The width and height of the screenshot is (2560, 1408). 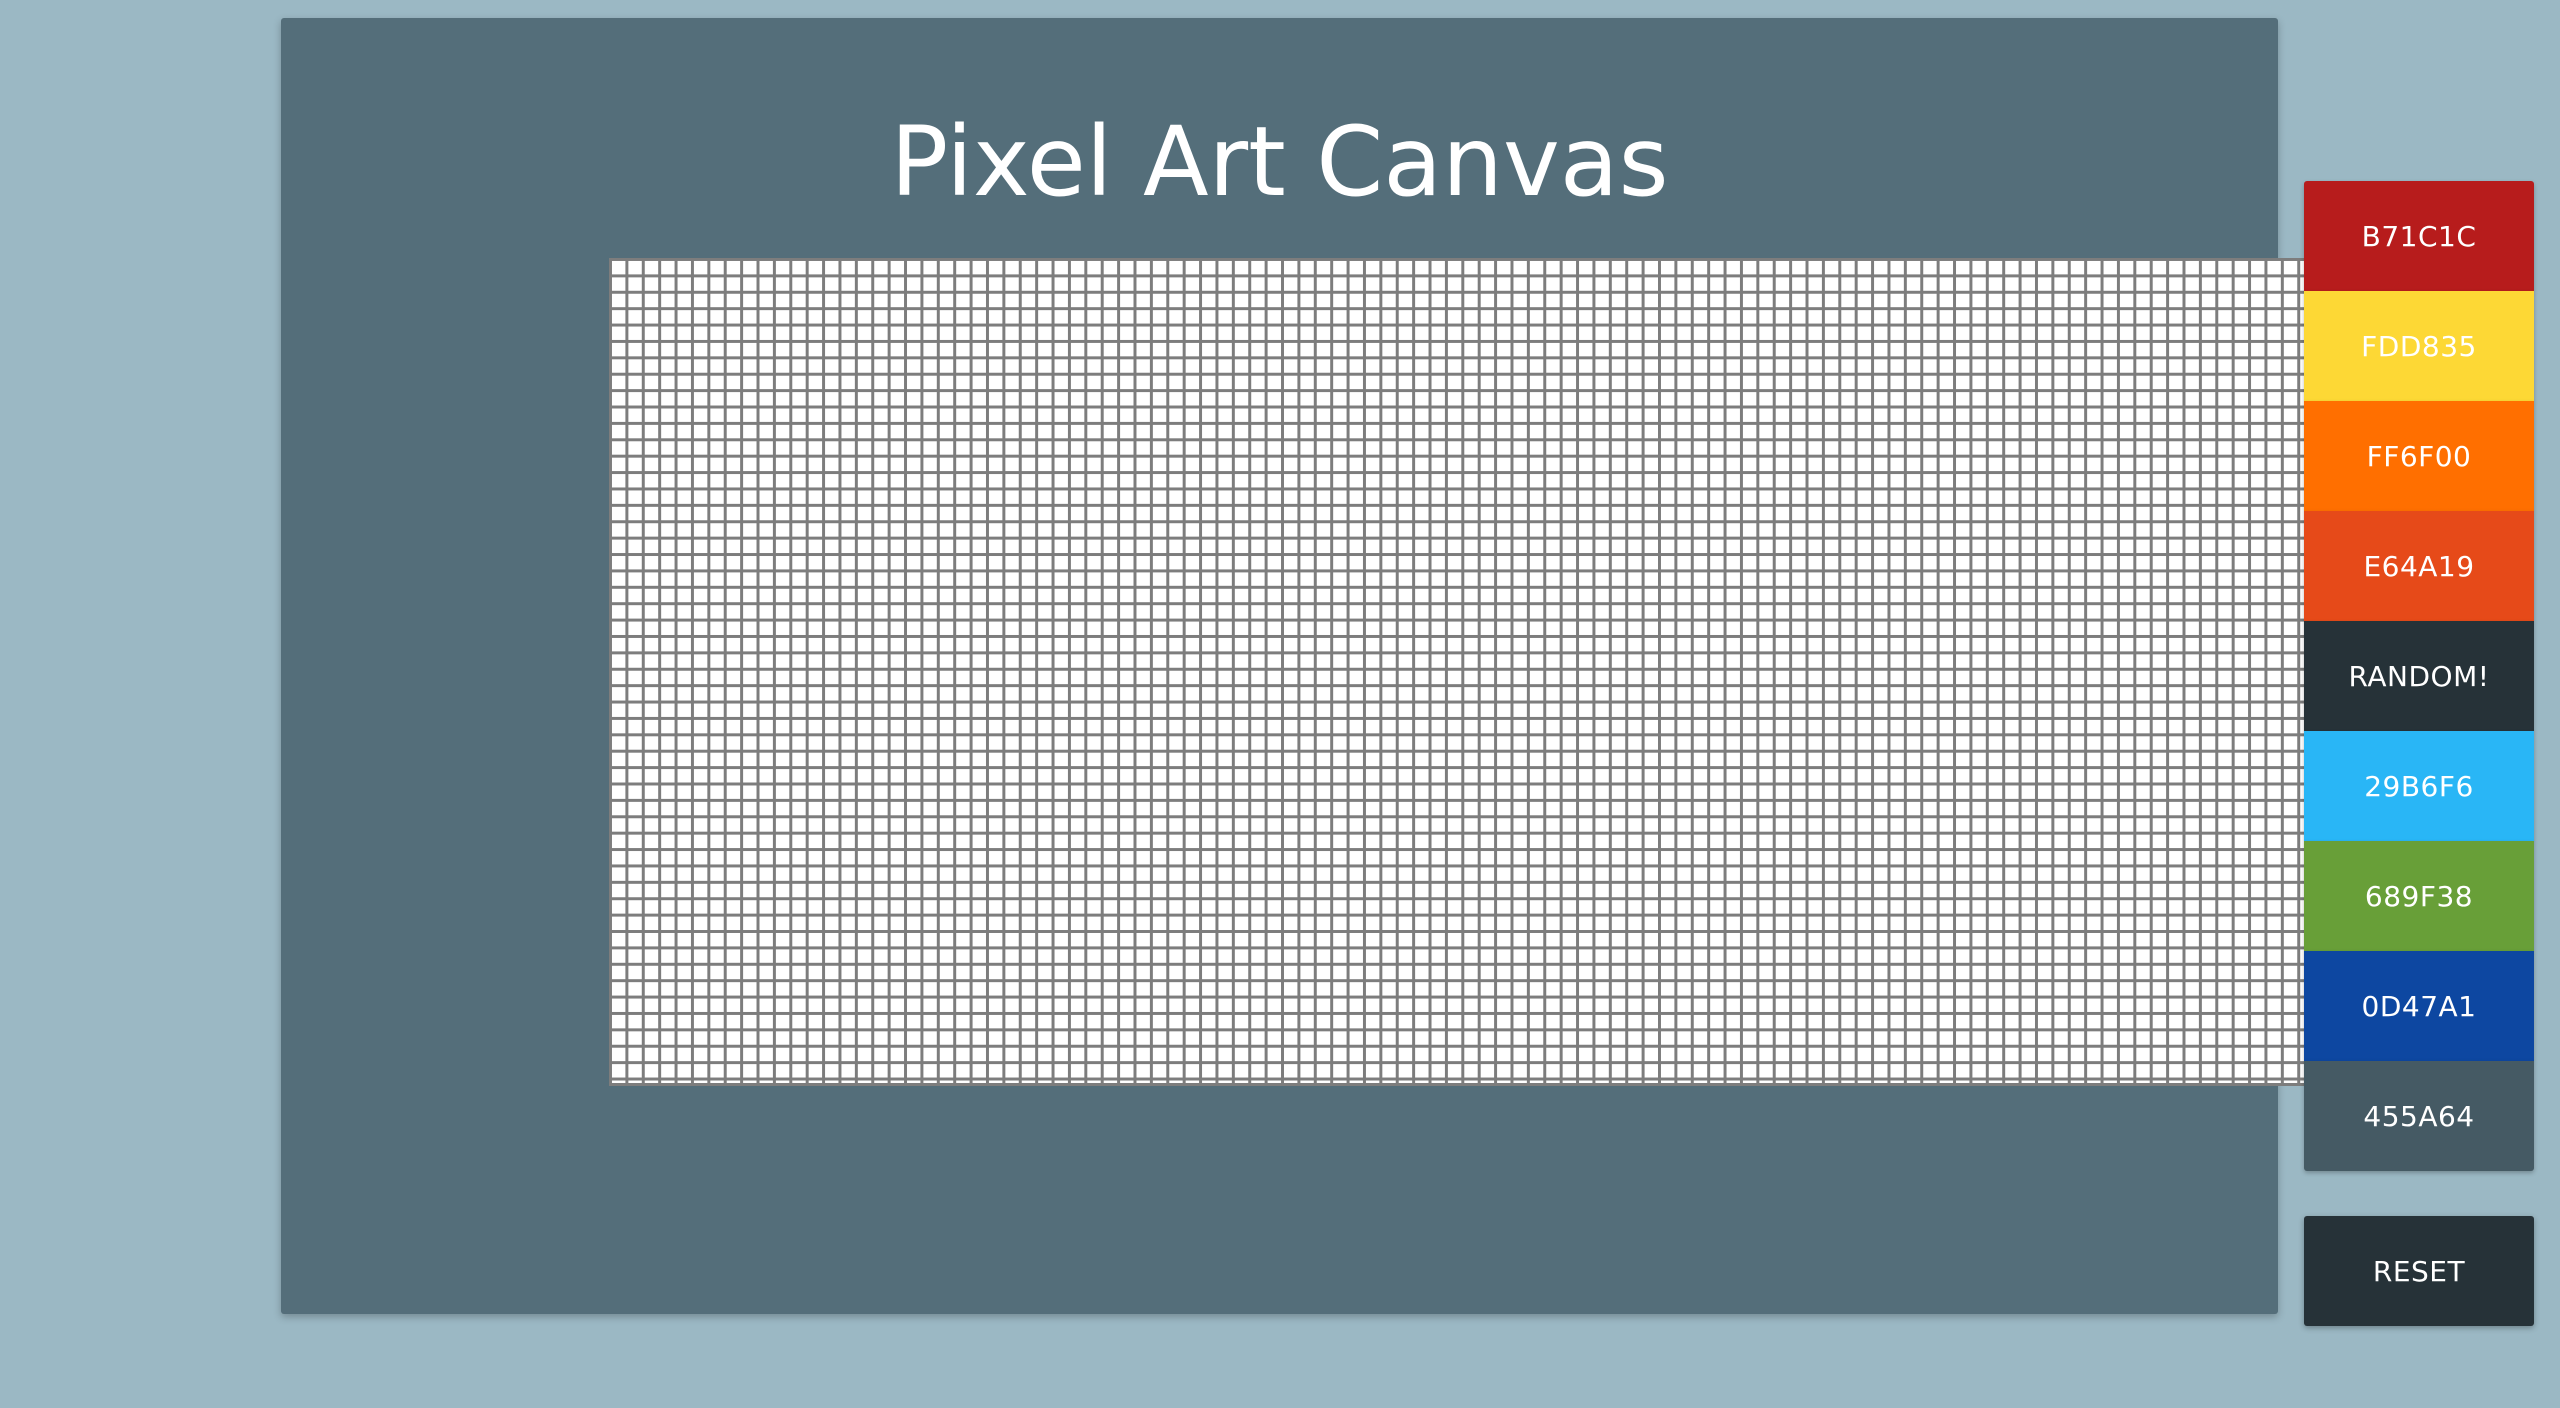 I want to click on swatch-fdd835: FDD835, so click(x=2419, y=346).